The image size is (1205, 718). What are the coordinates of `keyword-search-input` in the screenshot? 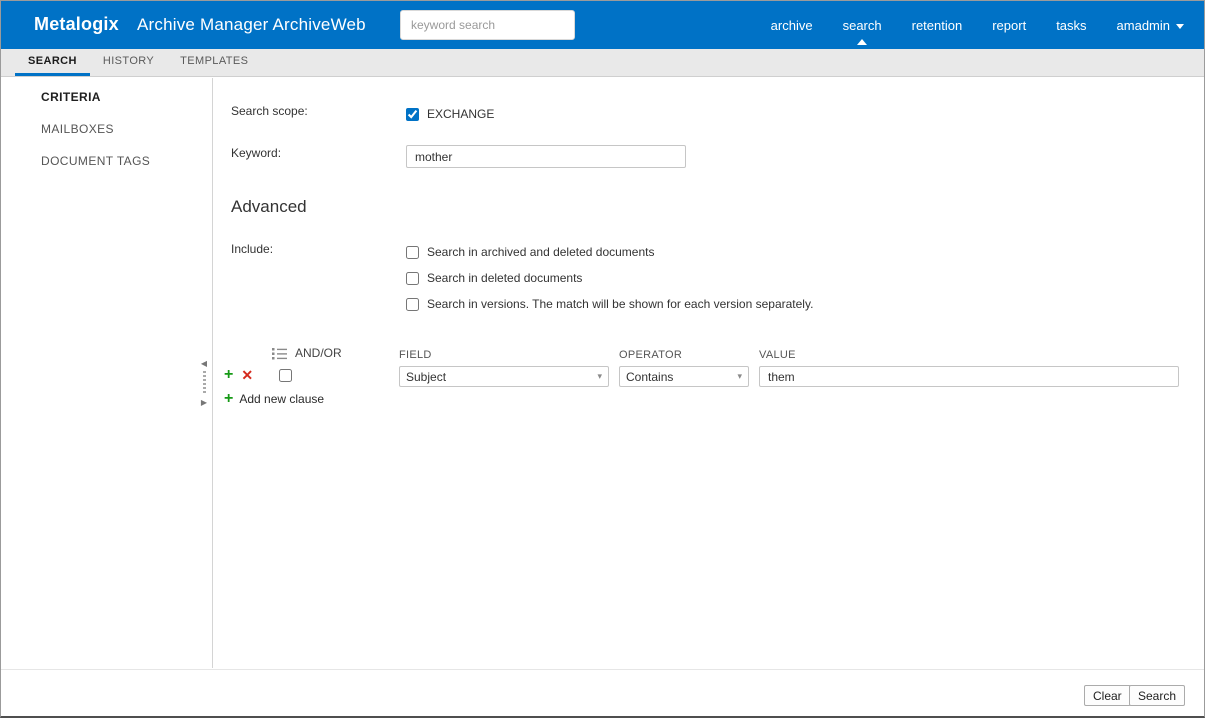 It's located at (487, 25).